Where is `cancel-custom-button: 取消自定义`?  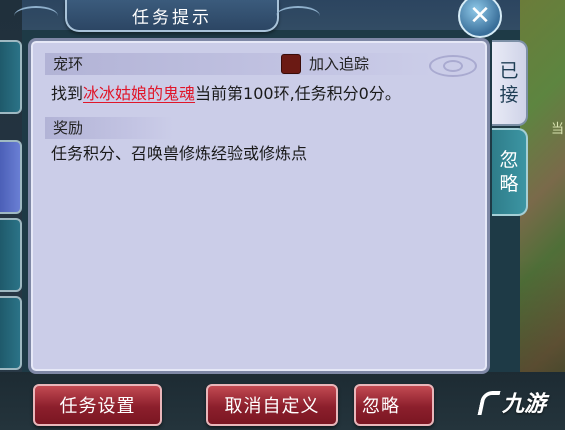
cancel-custom-button: 取消自定义 is located at coordinates (272, 405).